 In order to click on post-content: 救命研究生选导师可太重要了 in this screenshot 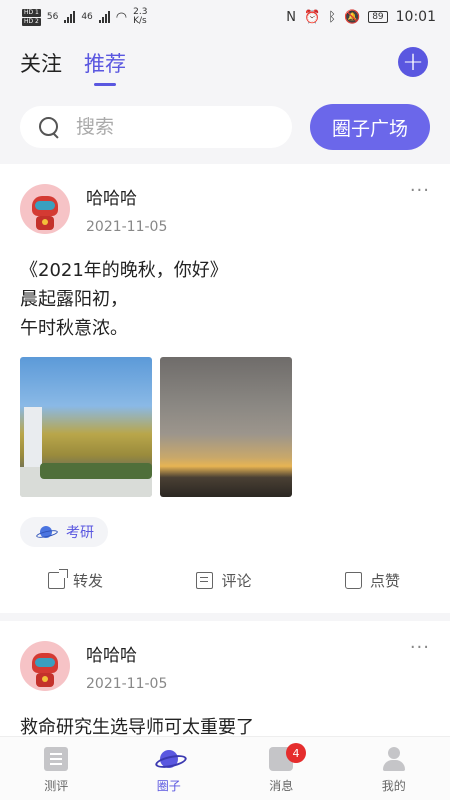, I will do `click(225, 724)`.